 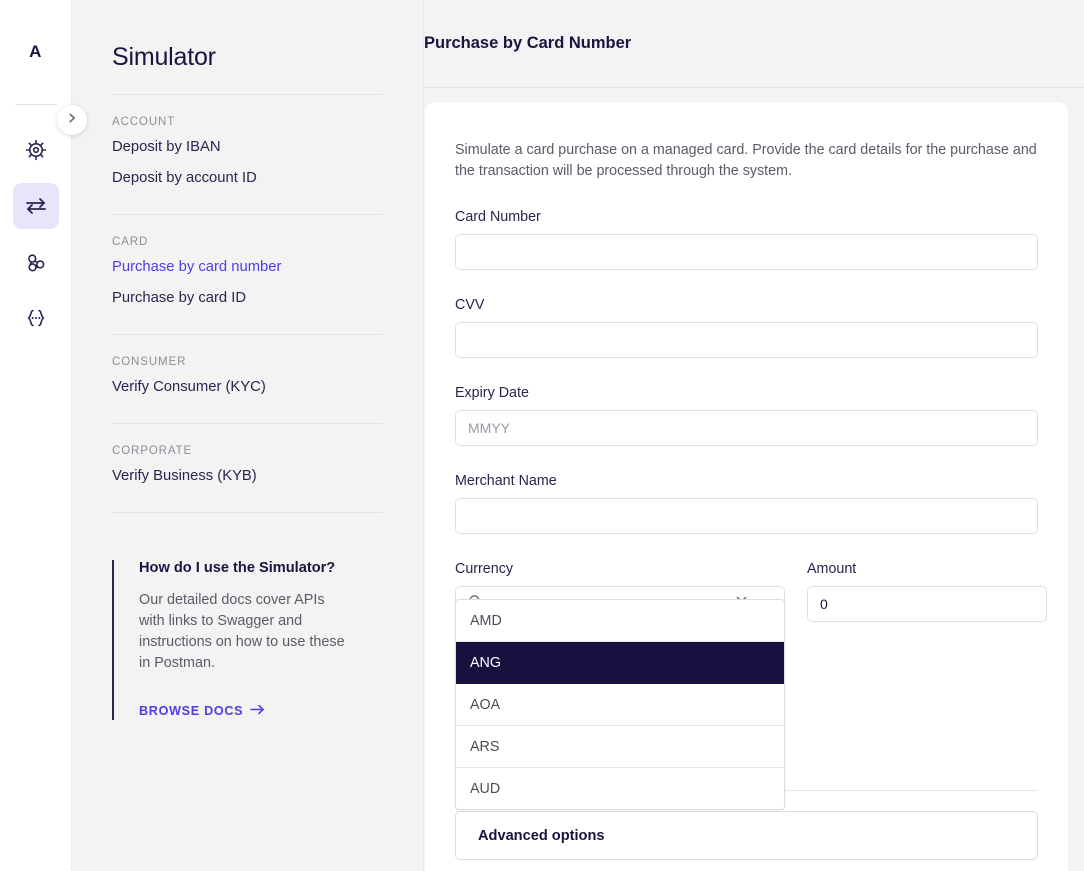 I want to click on rail-item-webhooks, so click(x=36, y=262).